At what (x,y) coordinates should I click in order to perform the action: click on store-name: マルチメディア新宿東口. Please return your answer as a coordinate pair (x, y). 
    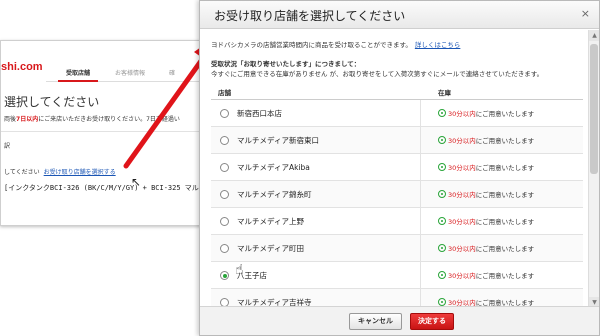
    Looking at the image, I should click on (278, 140).